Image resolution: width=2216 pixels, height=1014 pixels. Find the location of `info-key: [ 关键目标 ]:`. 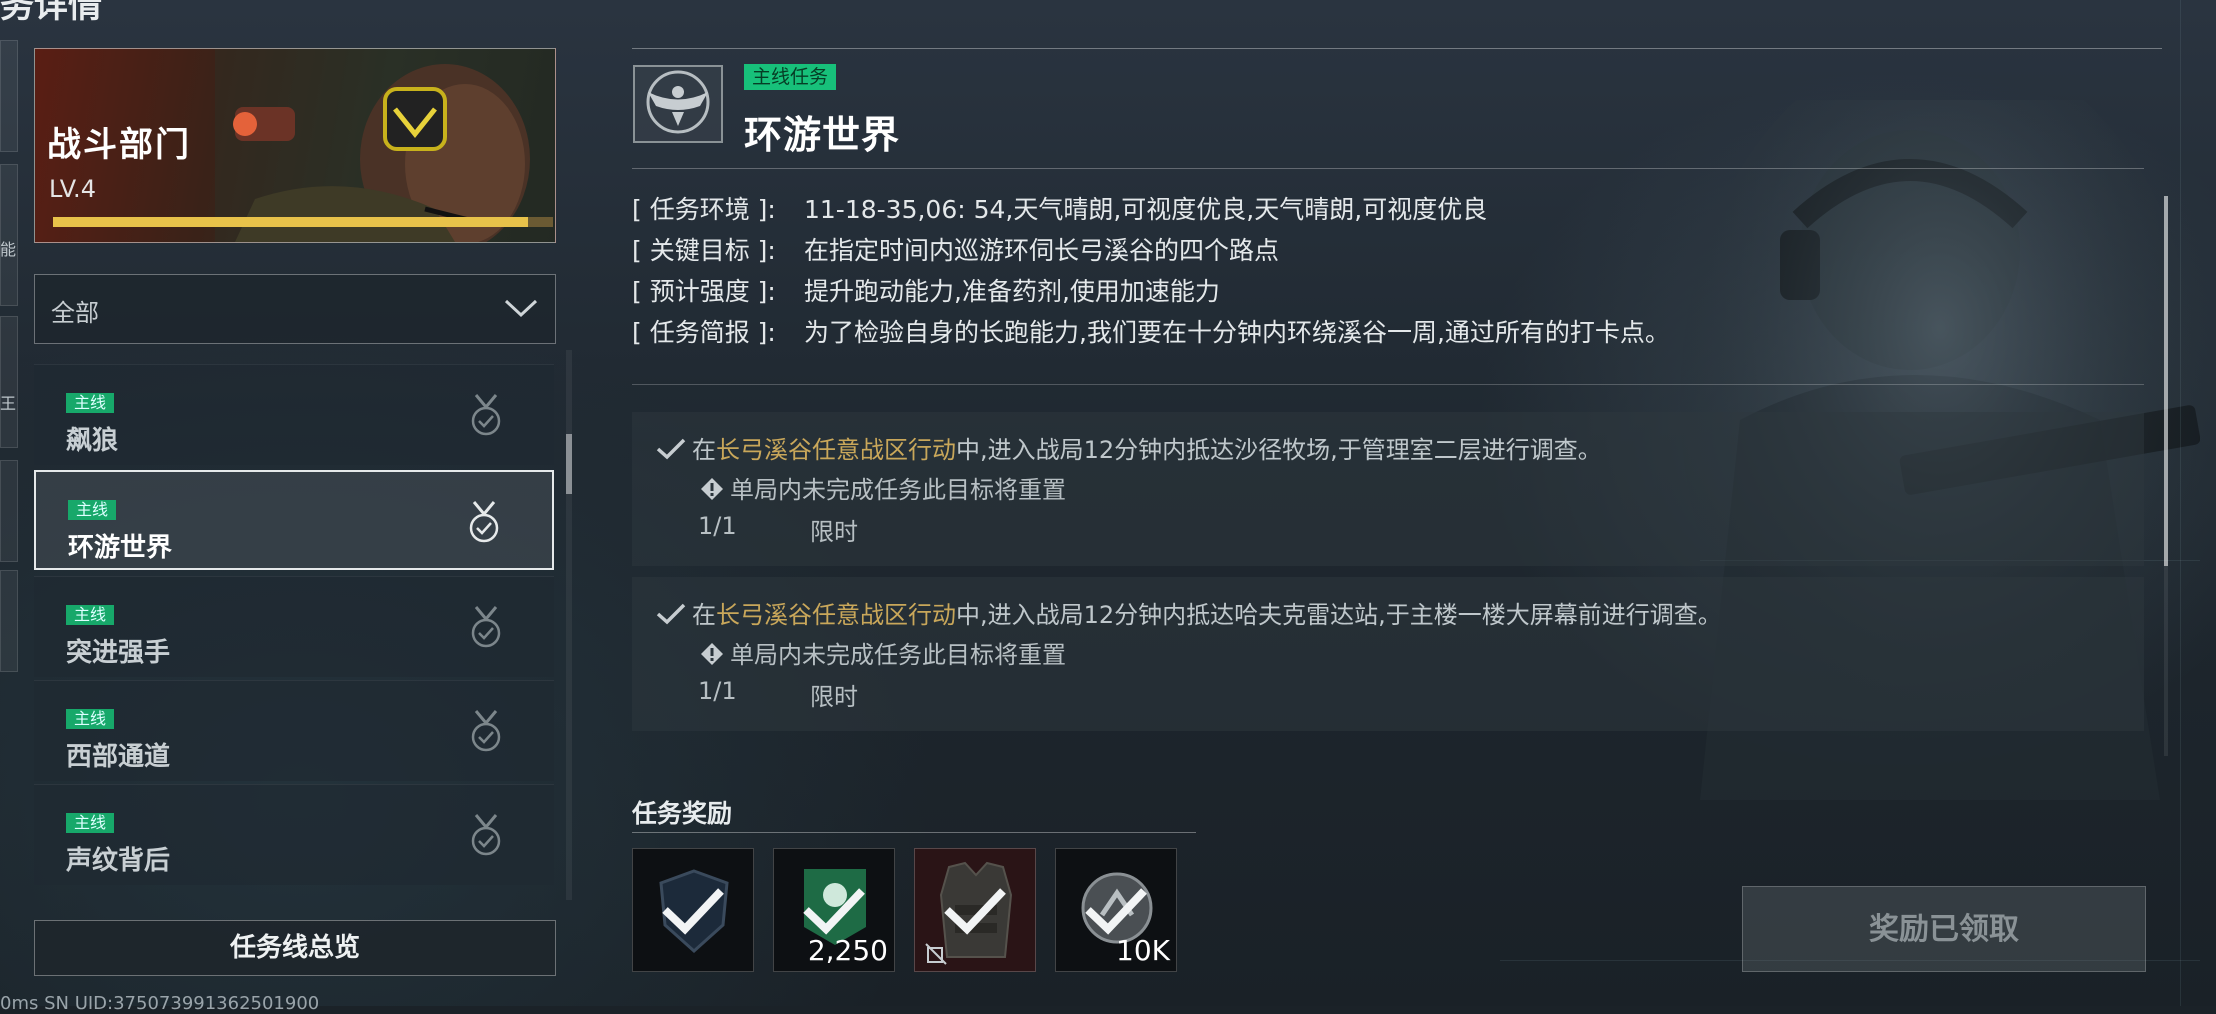

info-key: [ 关键目标 ]: is located at coordinates (704, 250).